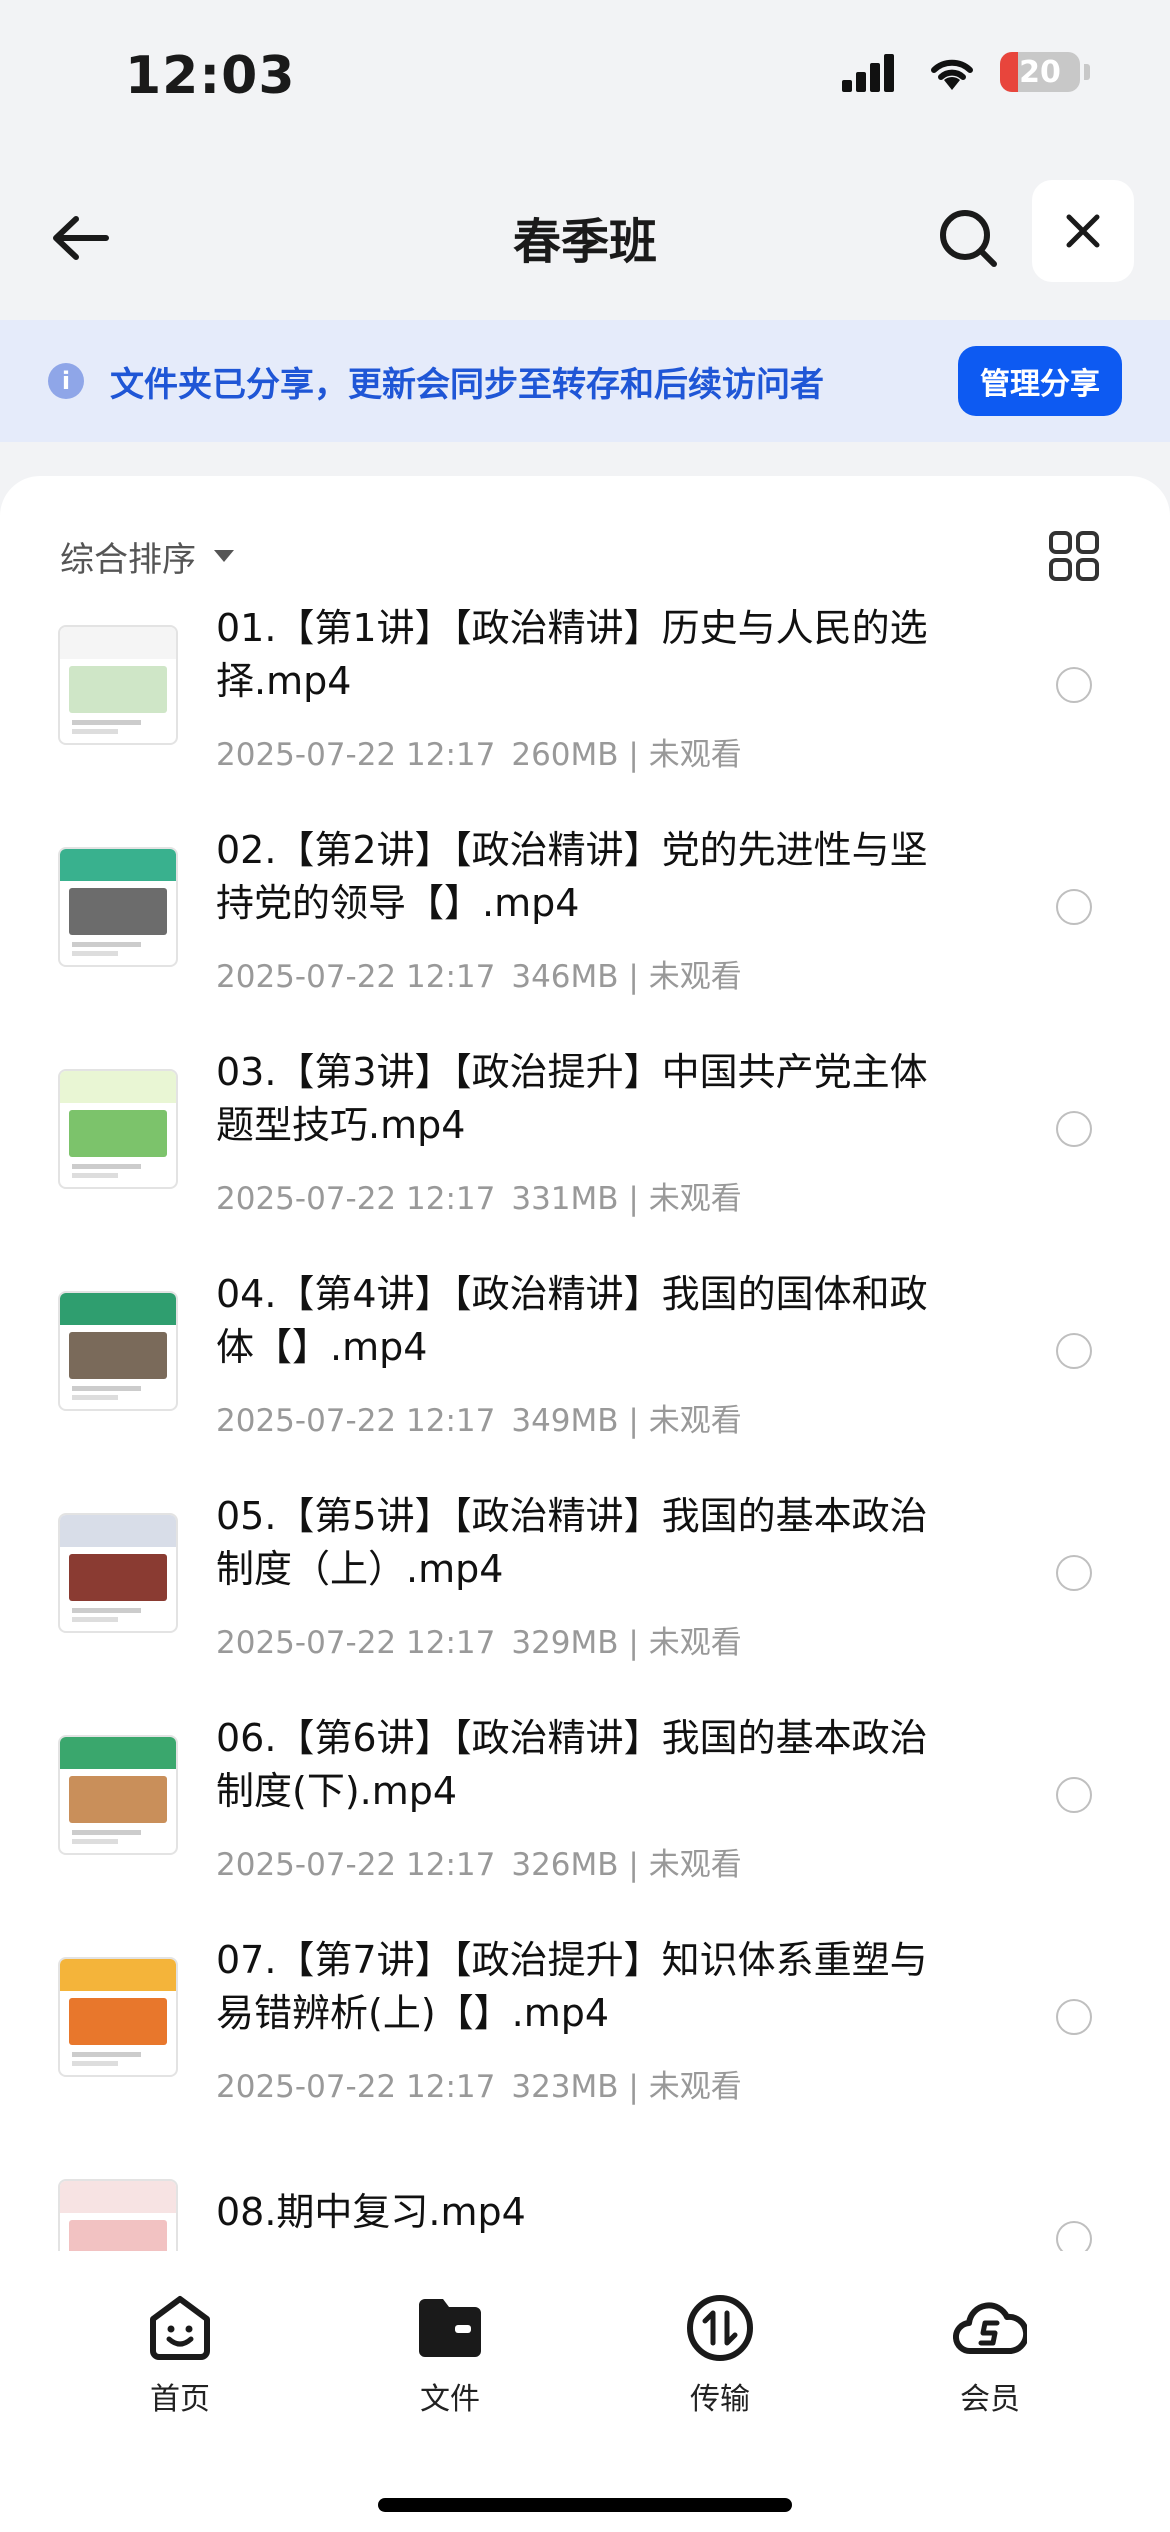  Describe the element at coordinates (180, 2328) in the screenshot. I see `home-face-icon` at that location.